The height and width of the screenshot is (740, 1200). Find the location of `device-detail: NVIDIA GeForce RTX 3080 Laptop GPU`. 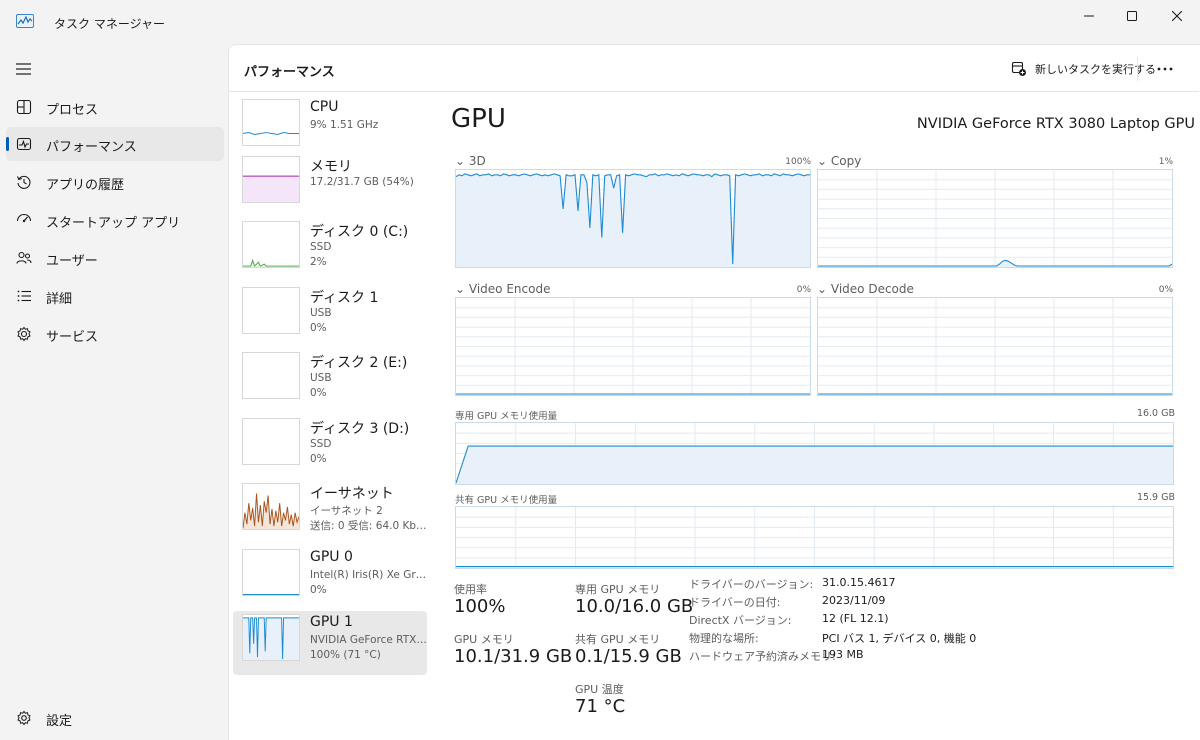

device-detail: NVIDIA GeForce RTX 3080 Laptop GPU is located at coordinates (369, 640).